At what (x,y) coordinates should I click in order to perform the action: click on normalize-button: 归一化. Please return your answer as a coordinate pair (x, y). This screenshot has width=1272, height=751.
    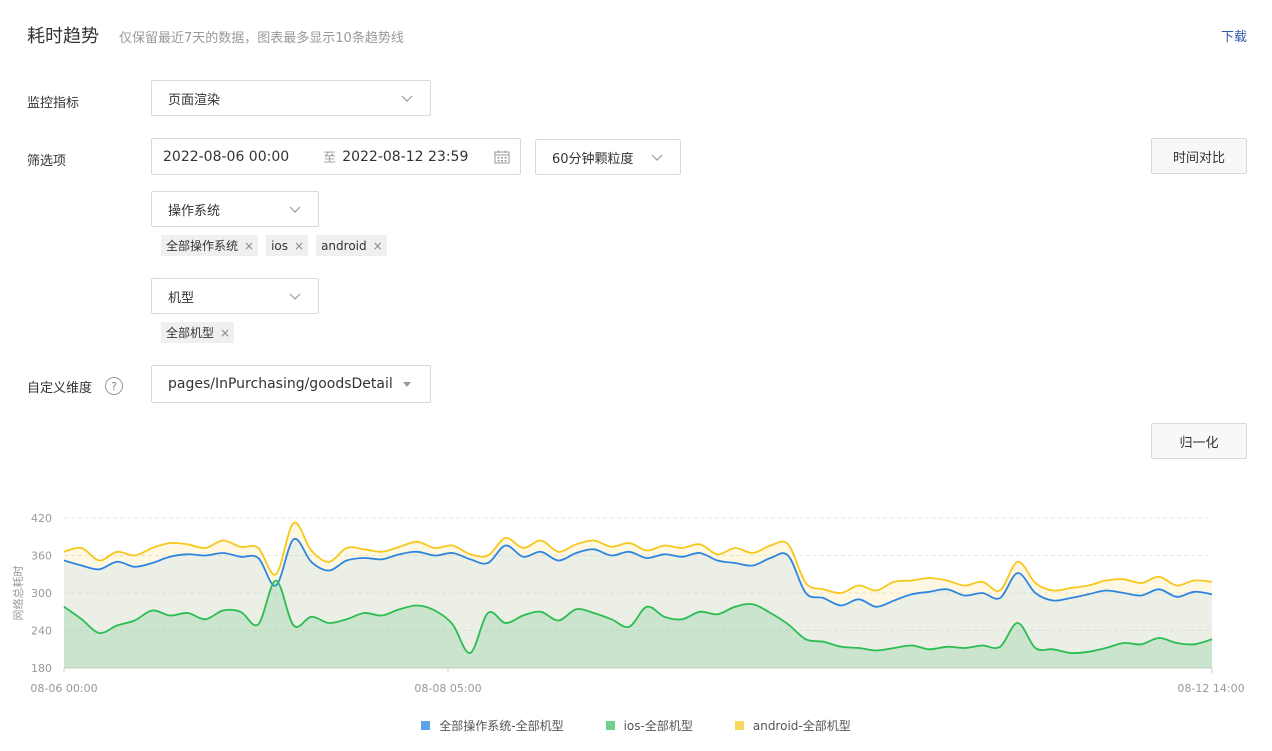
    Looking at the image, I should click on (1199, 441).